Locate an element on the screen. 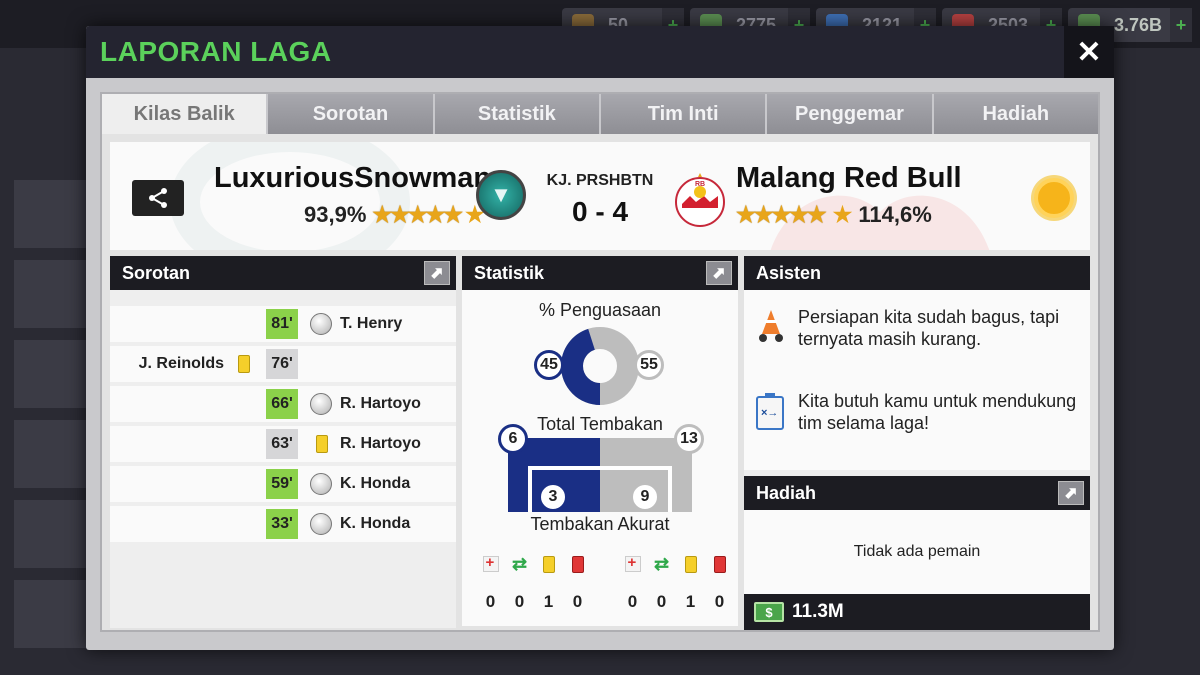 The height and width of the screenshot is (675, 1200). match-score: 0 - 4 is located at coordinates (600, 211).